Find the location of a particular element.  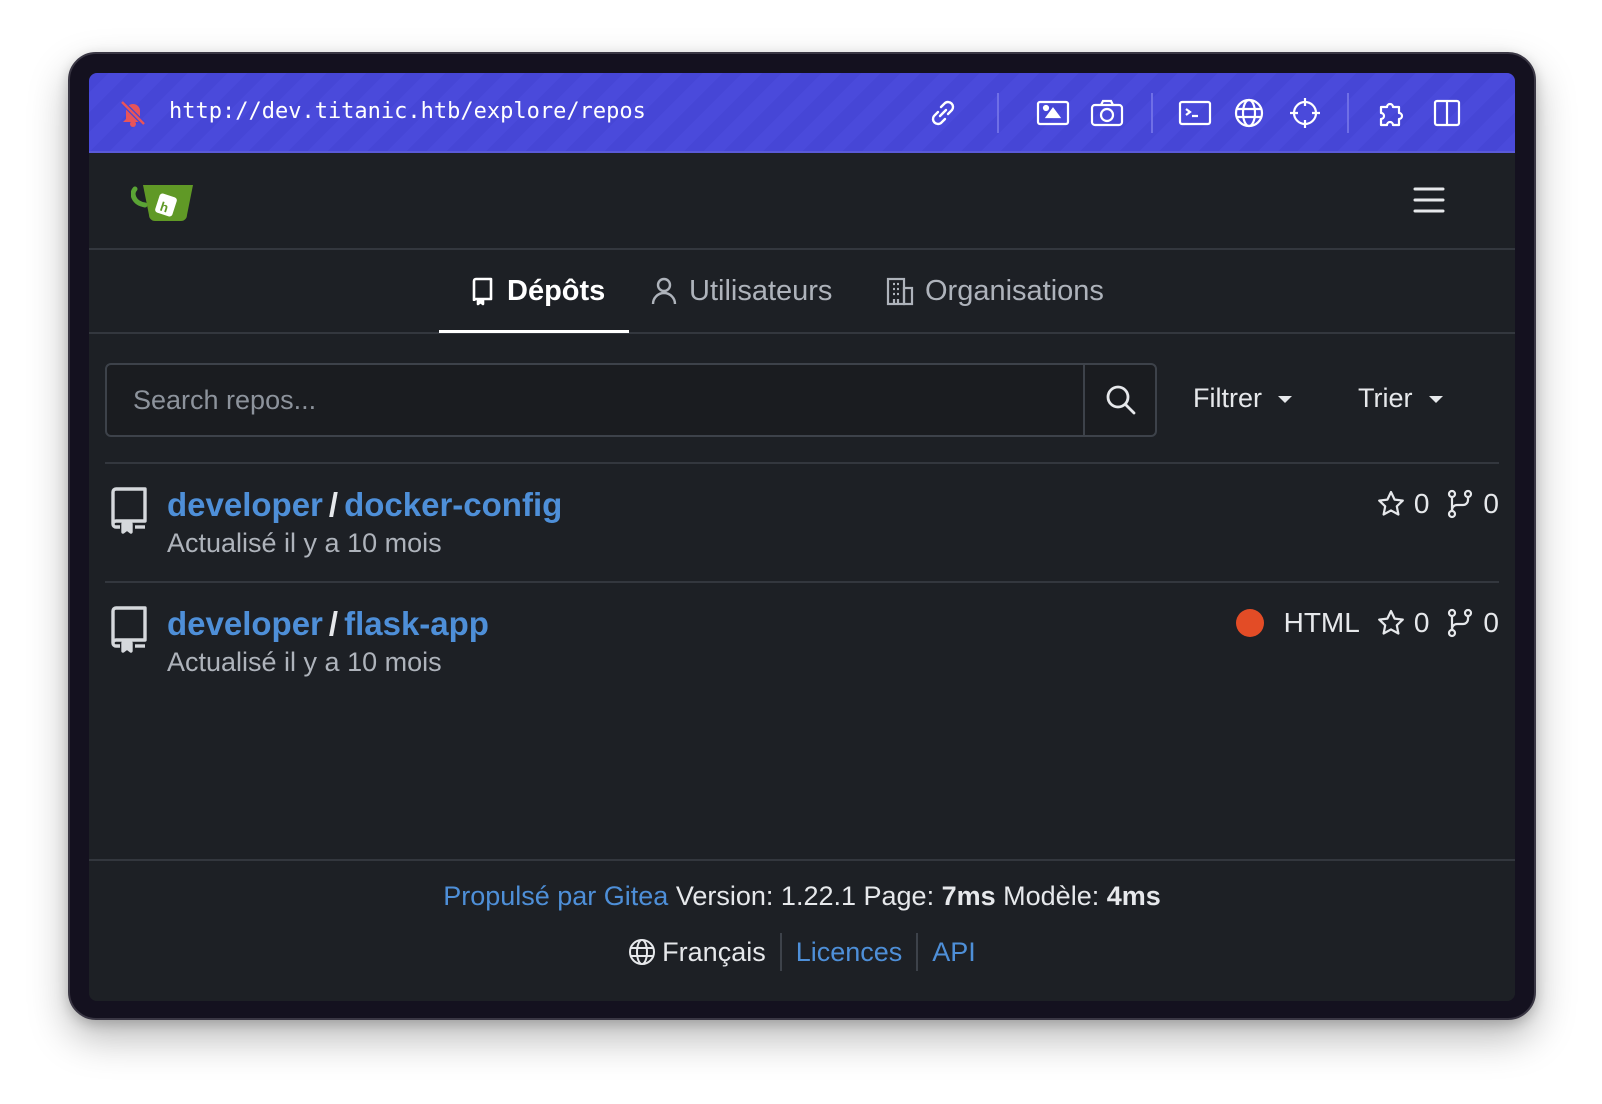

tab-label: Utilisateurs is located at coordinates (761, 290).